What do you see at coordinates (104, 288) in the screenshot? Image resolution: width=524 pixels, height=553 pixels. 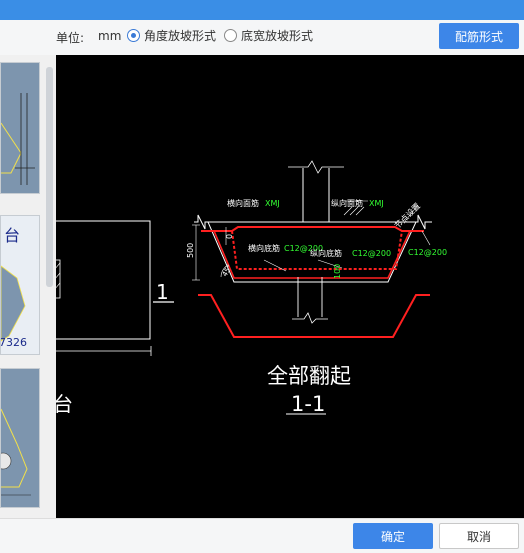 I see `plan-fragment` at bounding box center [104, 288].